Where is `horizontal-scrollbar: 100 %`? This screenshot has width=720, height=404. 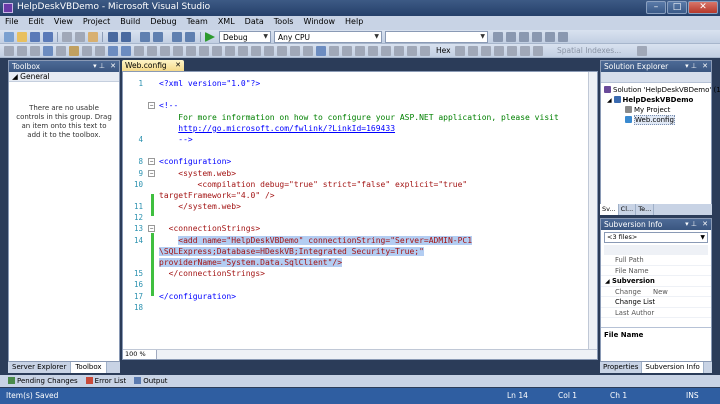
horizontal-scrollbar: 100 % is located at coordinates (360, 354).